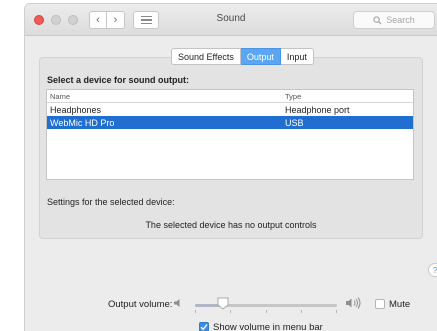  I want to click on tab-sound-effects: Sound Effects, so click(206, 56).